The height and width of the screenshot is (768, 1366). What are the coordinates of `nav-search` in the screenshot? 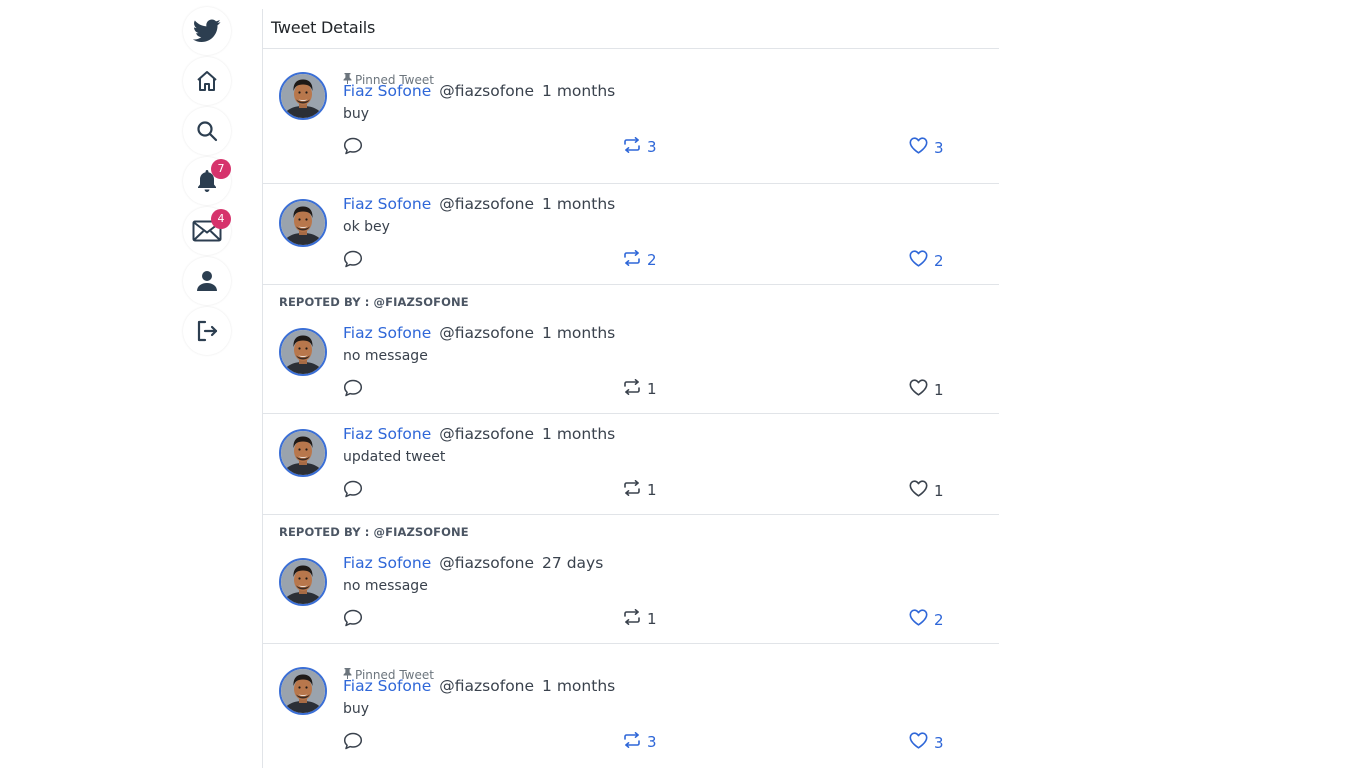 It's located at (207, 131).